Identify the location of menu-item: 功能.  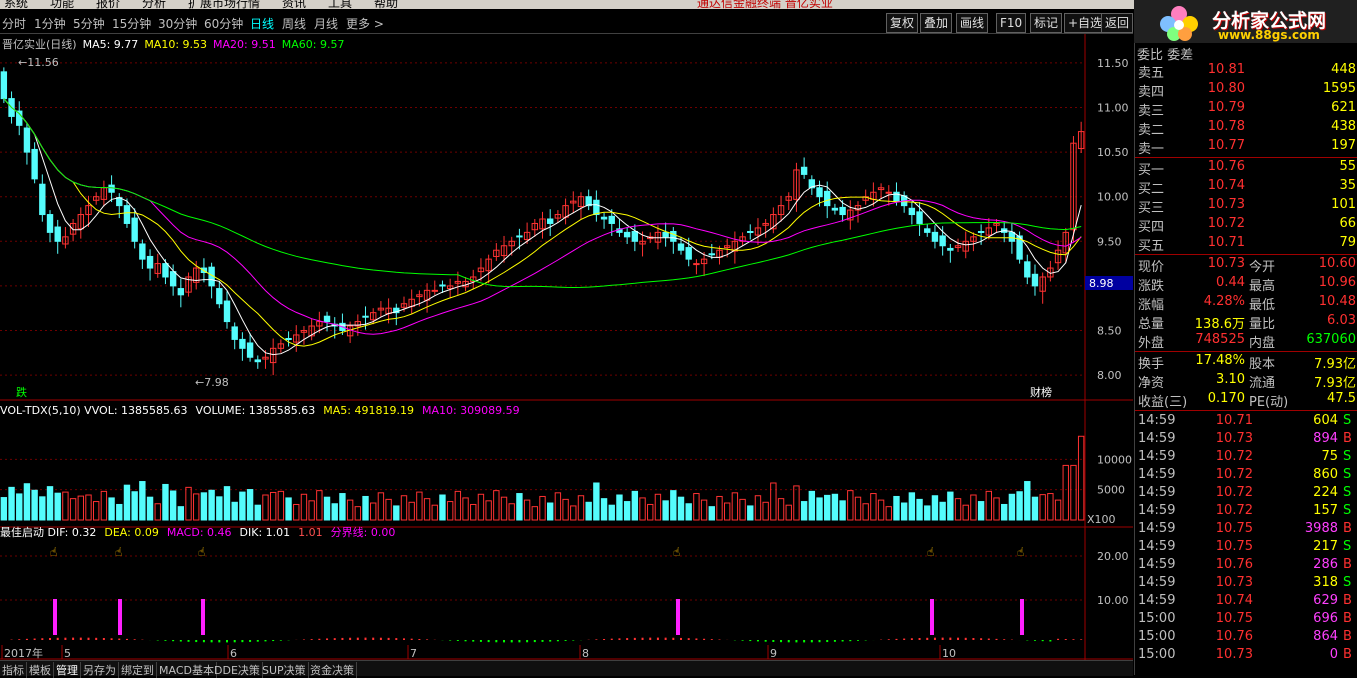
(62, 4).